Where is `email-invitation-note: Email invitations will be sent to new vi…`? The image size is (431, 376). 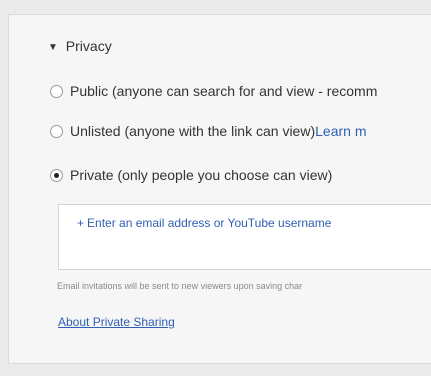
email-invitation-note: Email invitations will be sent to new vi… is located at coordinates (180, 286).